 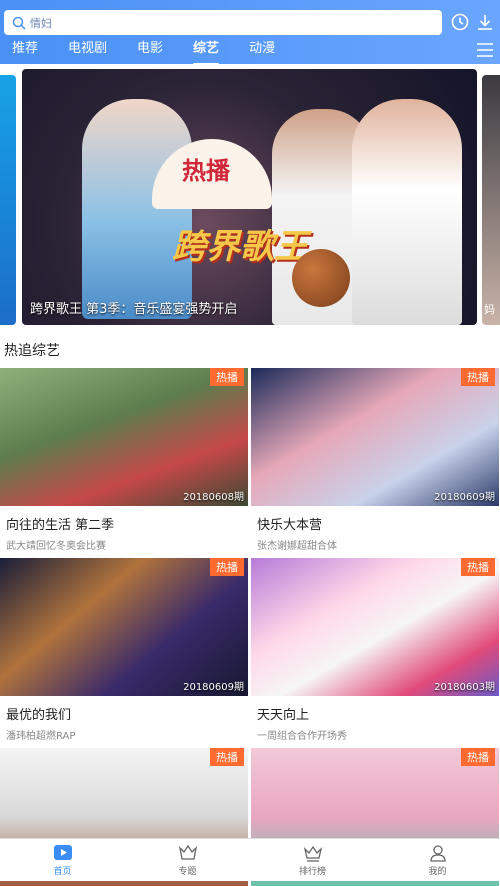 What do you see at coordinates (8, 200) in the screenshot?
I see `banner-prev-peek` at bounding box center [8, 200].